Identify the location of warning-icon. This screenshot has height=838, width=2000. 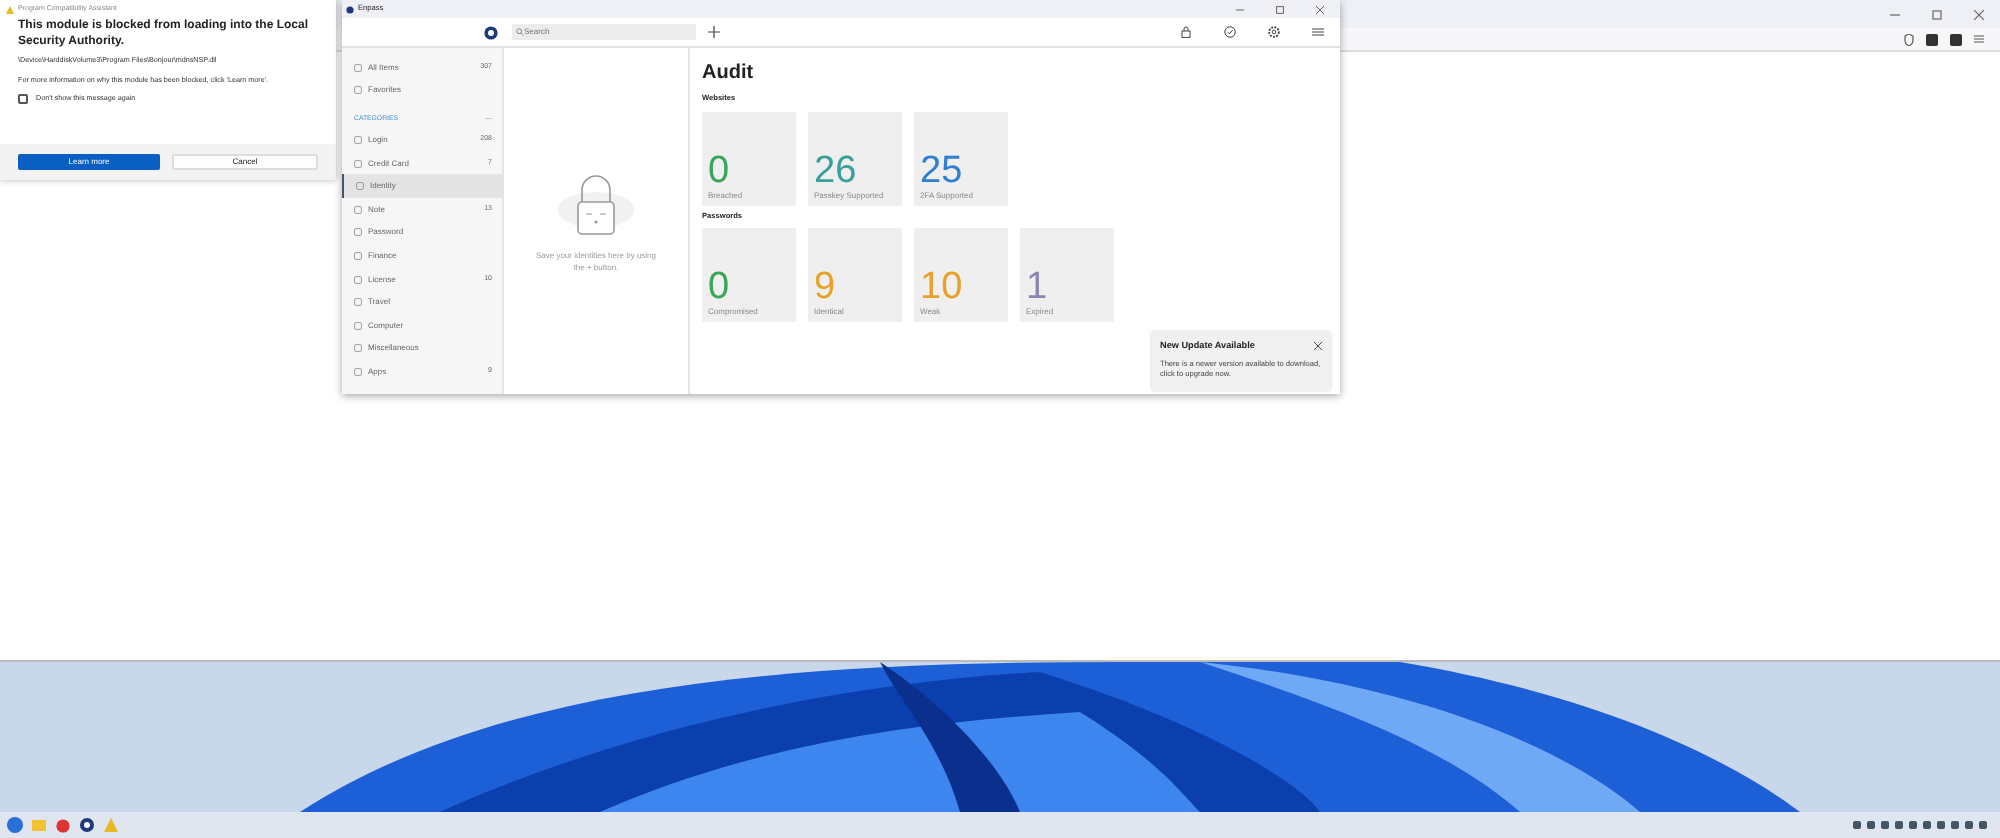
(10, 9).